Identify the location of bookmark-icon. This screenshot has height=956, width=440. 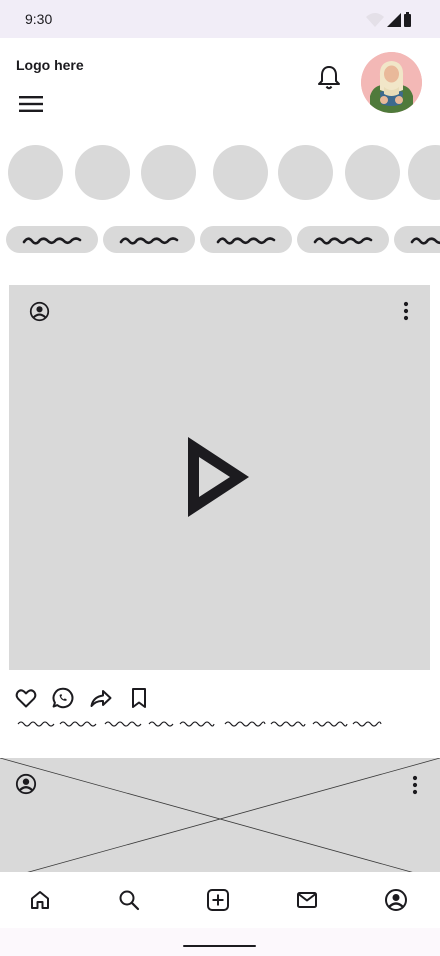
(139, 698).